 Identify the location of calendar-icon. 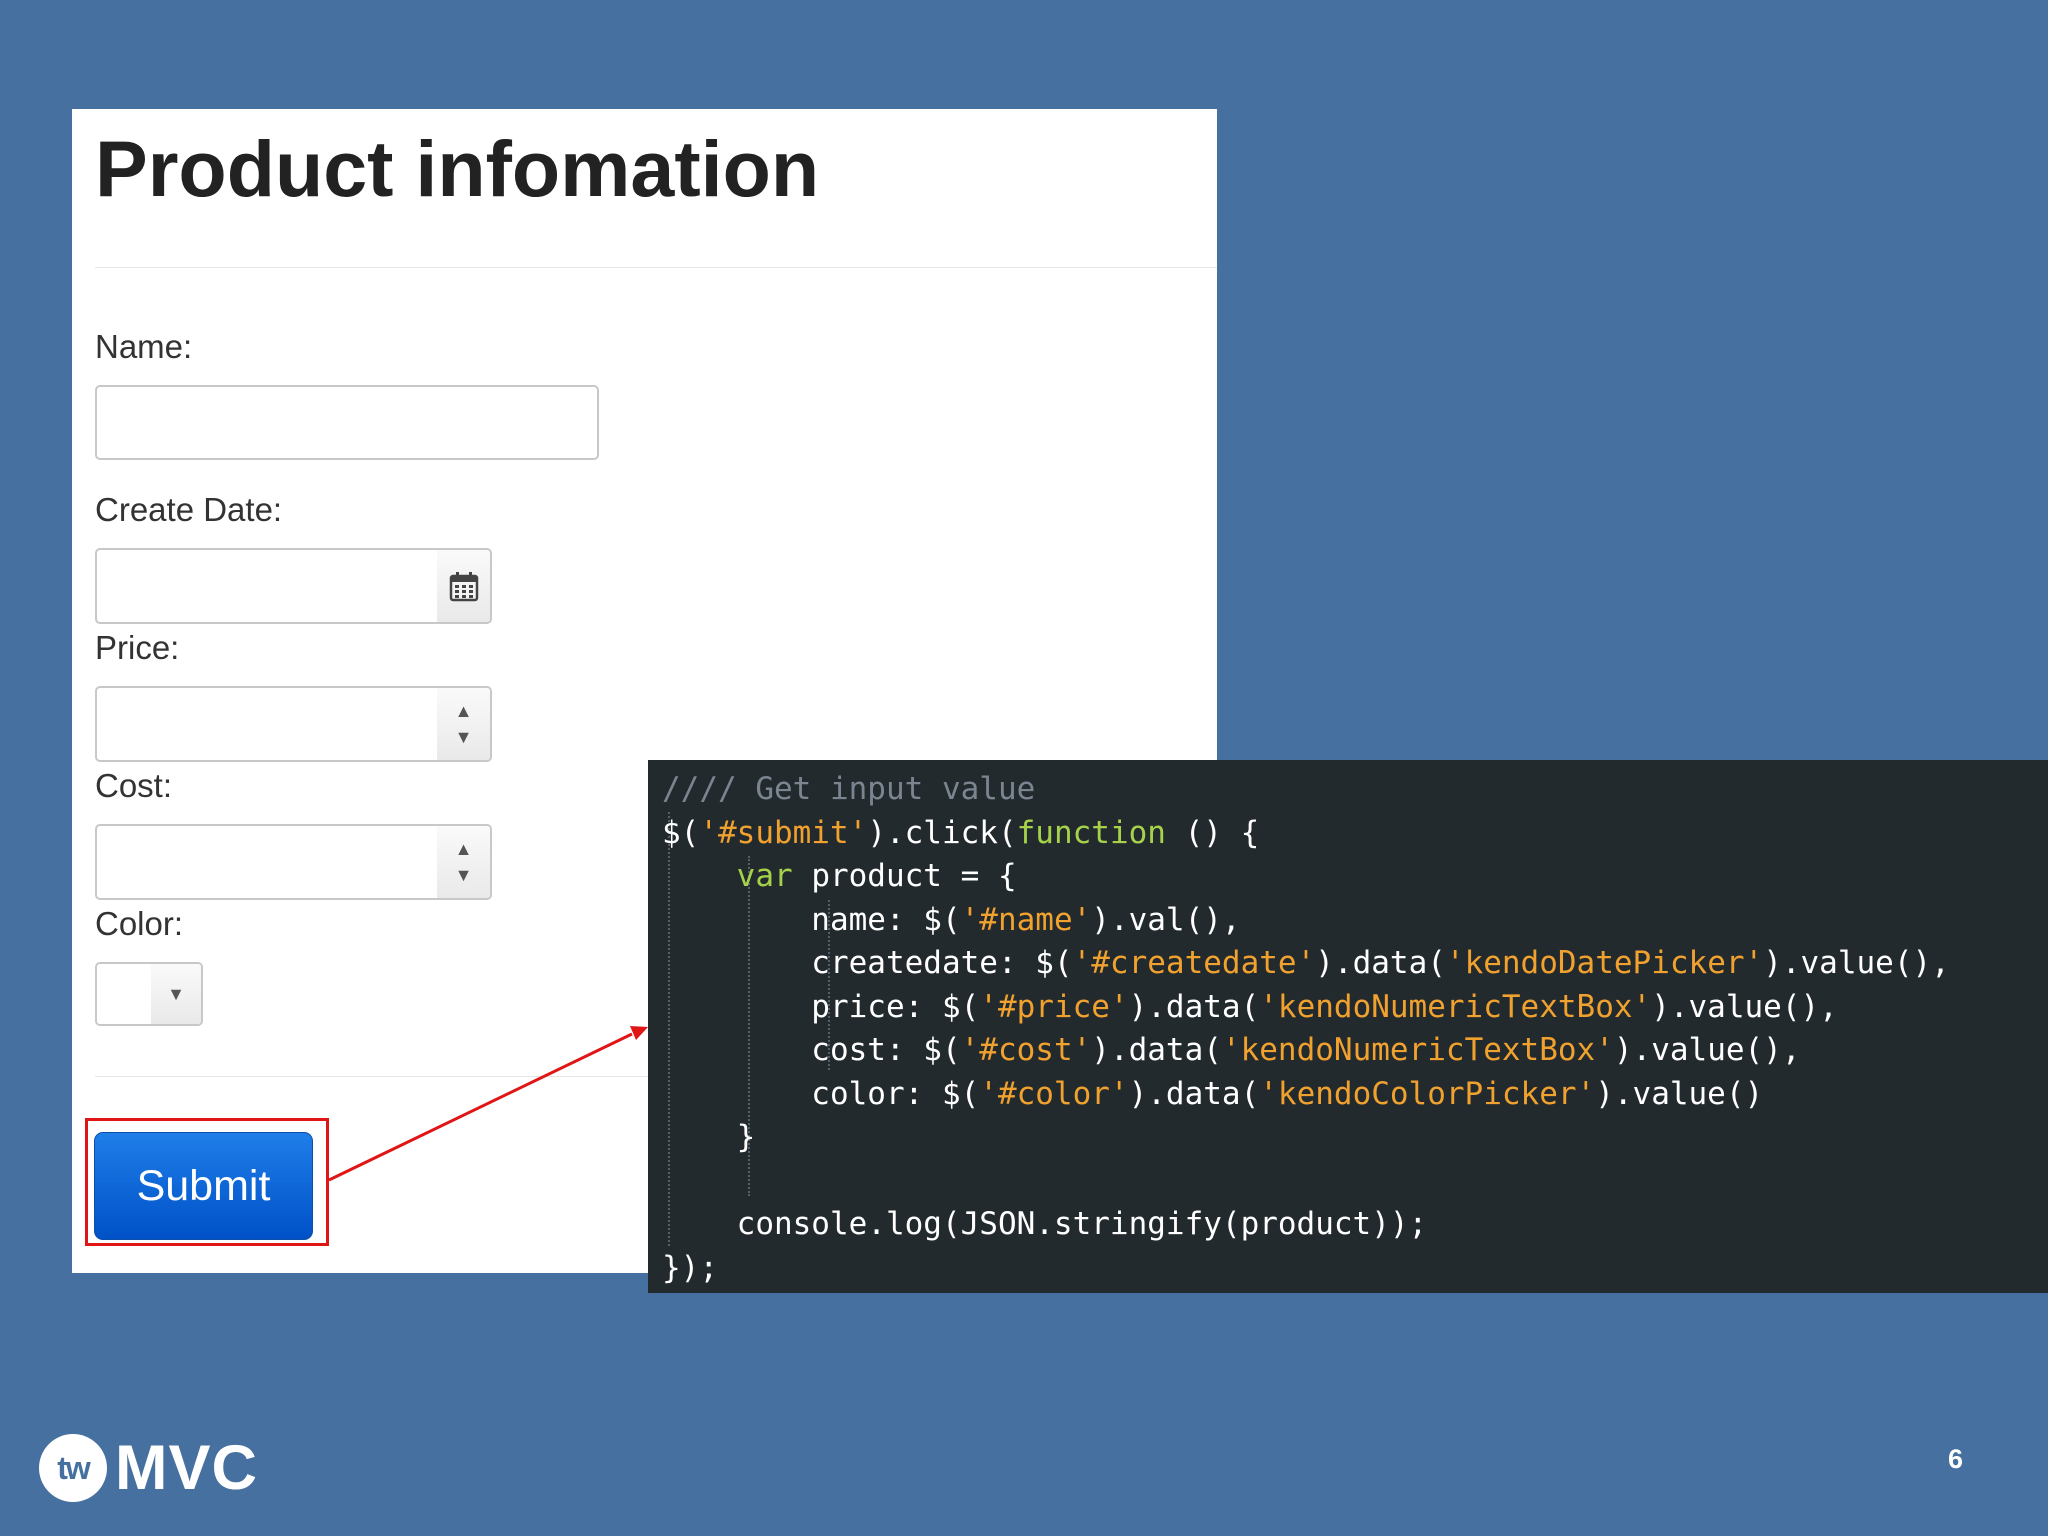
(463, 587).